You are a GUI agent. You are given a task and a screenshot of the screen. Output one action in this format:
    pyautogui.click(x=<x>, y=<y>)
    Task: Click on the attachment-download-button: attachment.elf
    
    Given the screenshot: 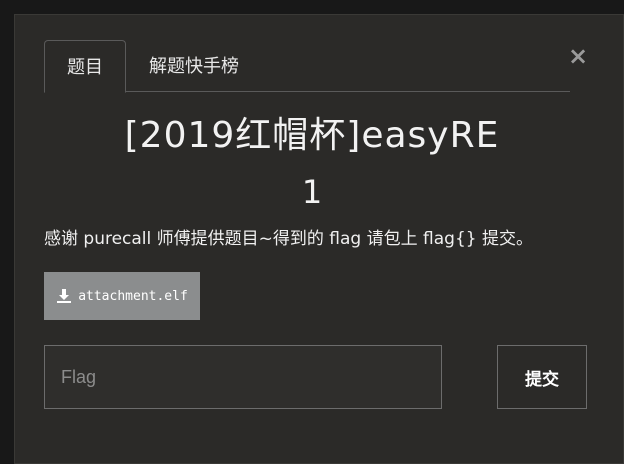 What is the action you would take?
    pyautogui.click(x=122, y=296)
    